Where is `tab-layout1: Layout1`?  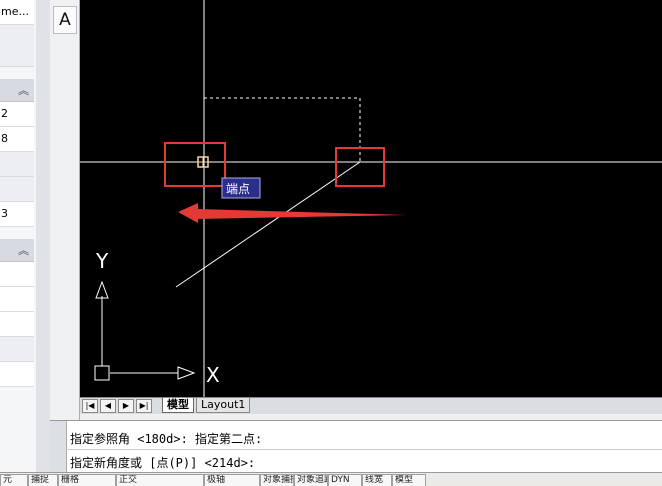 tab-layout1: Layout1 is located at coordinates (223, 405).